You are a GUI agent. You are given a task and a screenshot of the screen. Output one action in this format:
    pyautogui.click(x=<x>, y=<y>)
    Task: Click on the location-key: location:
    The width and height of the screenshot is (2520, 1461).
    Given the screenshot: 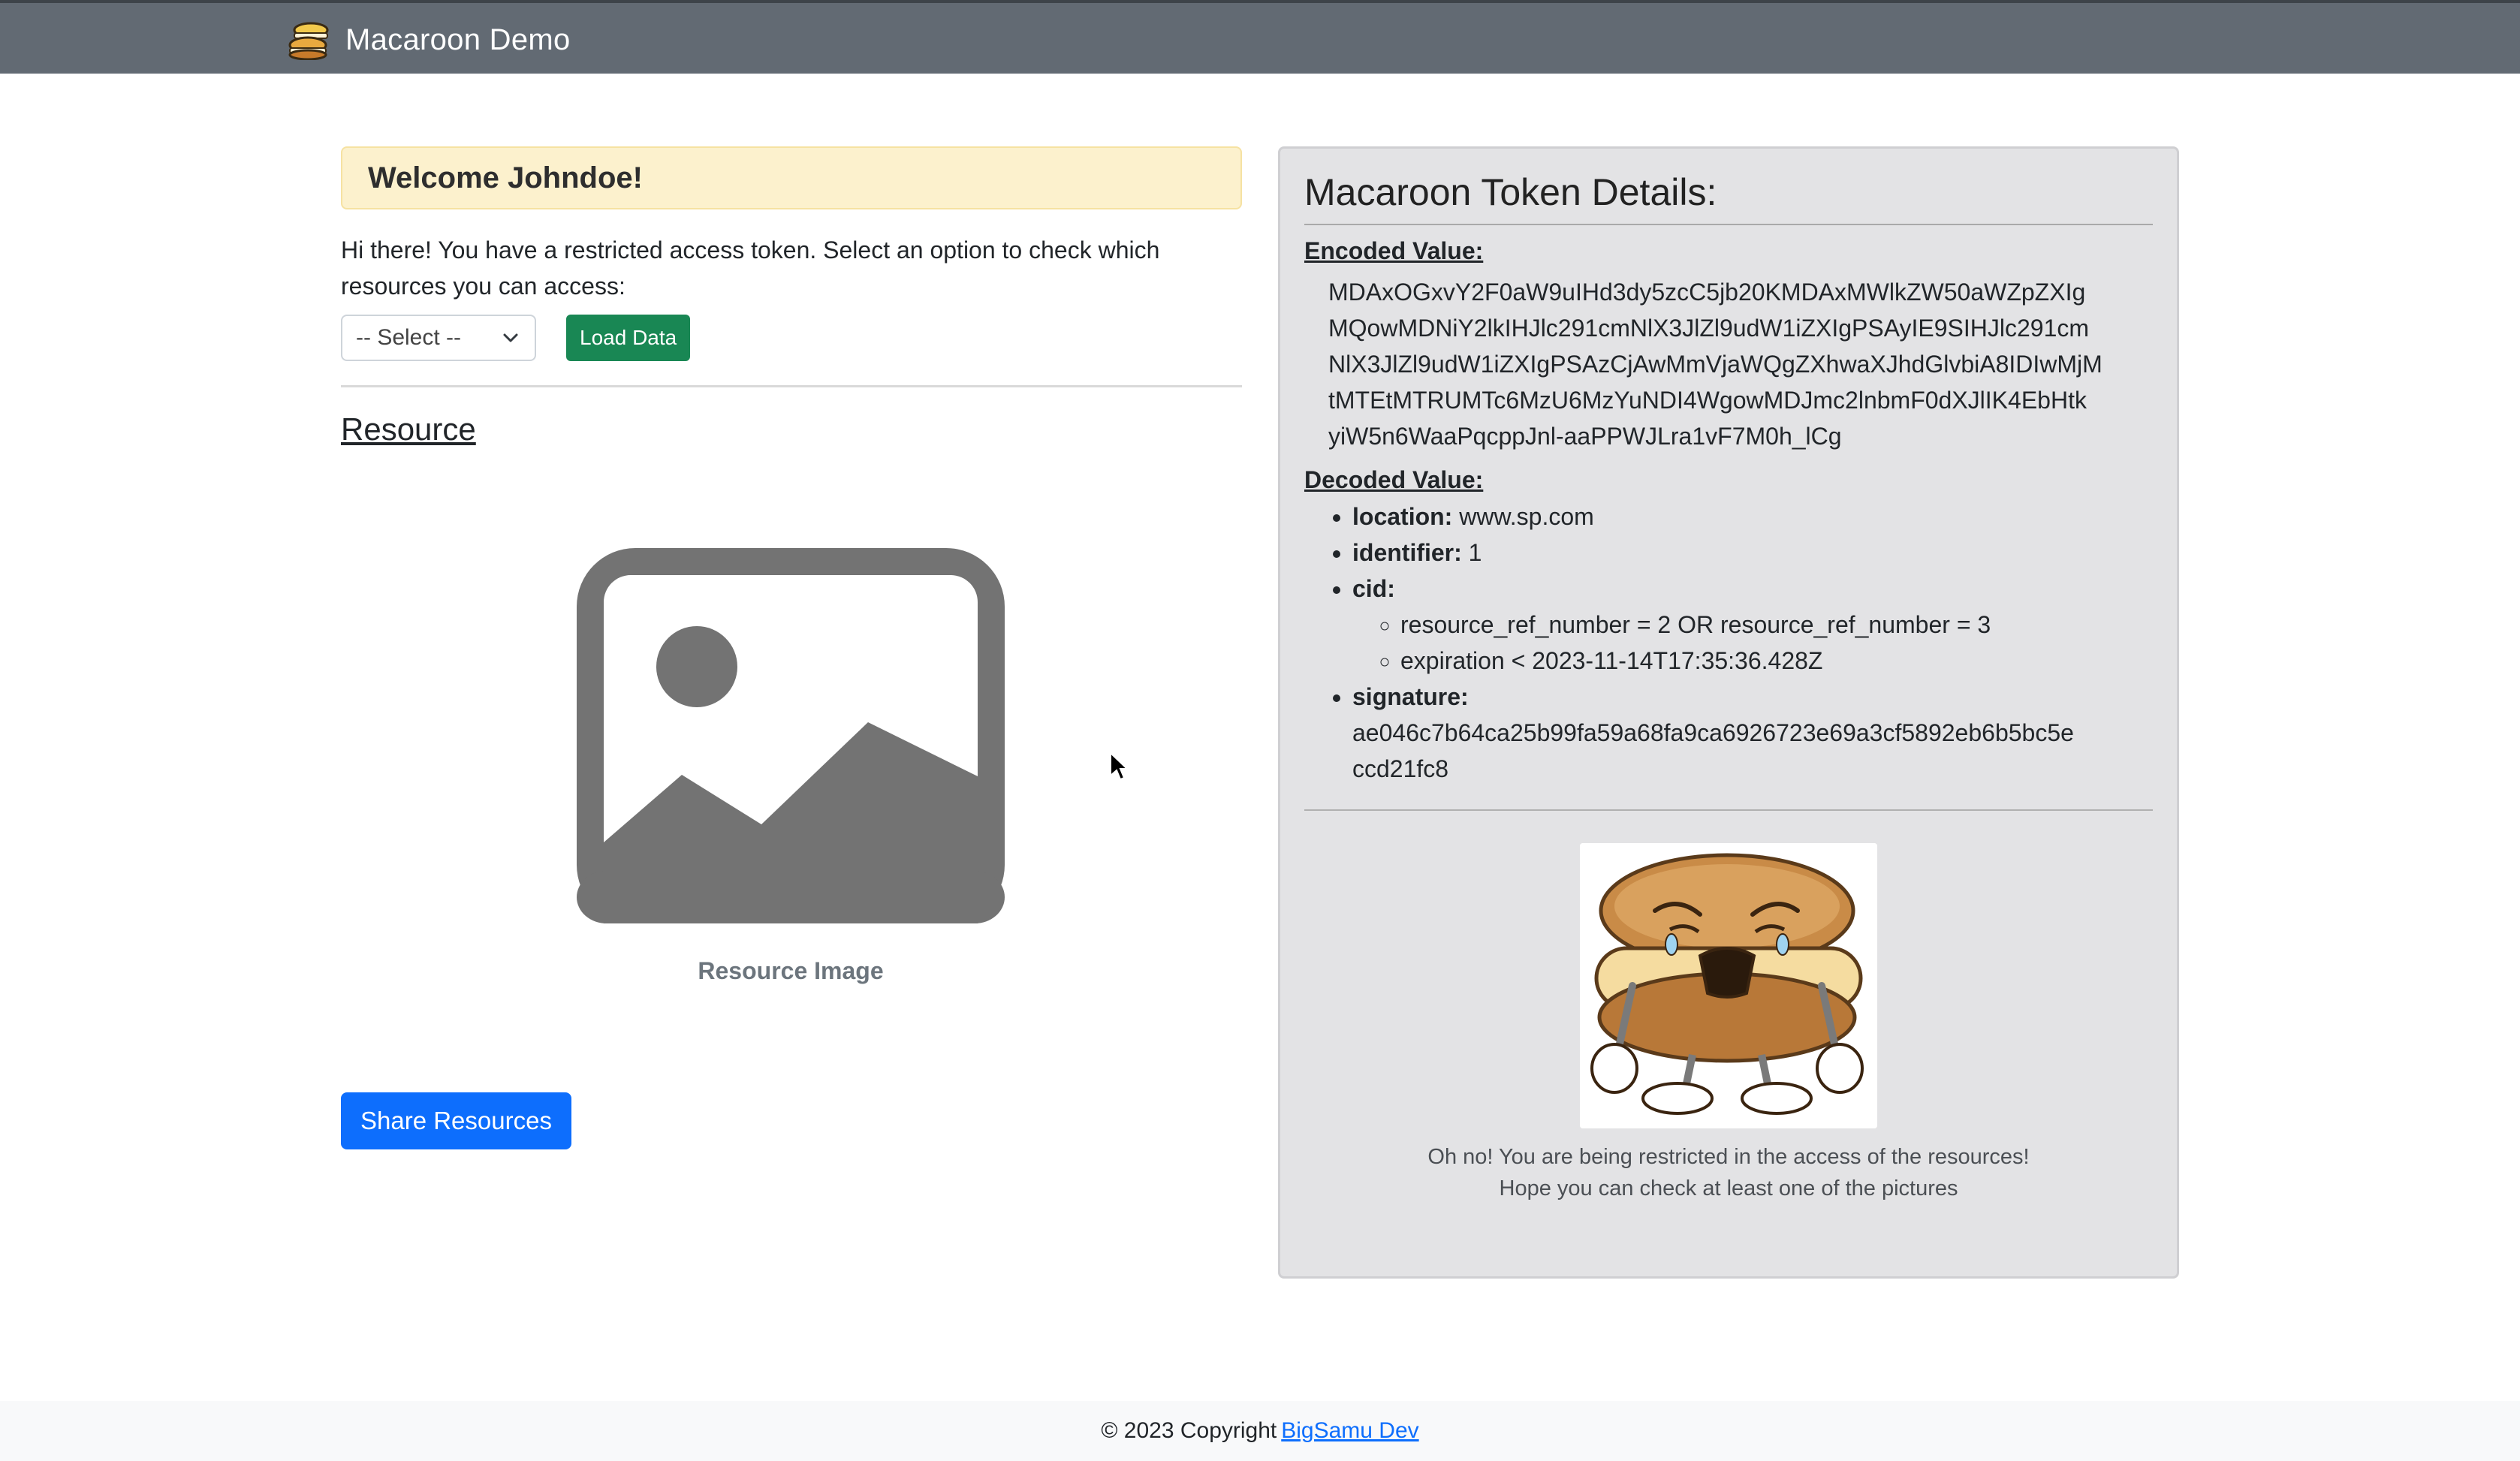 What is the action you would take?
    pyautogui.click(x=1402, y=516)
    